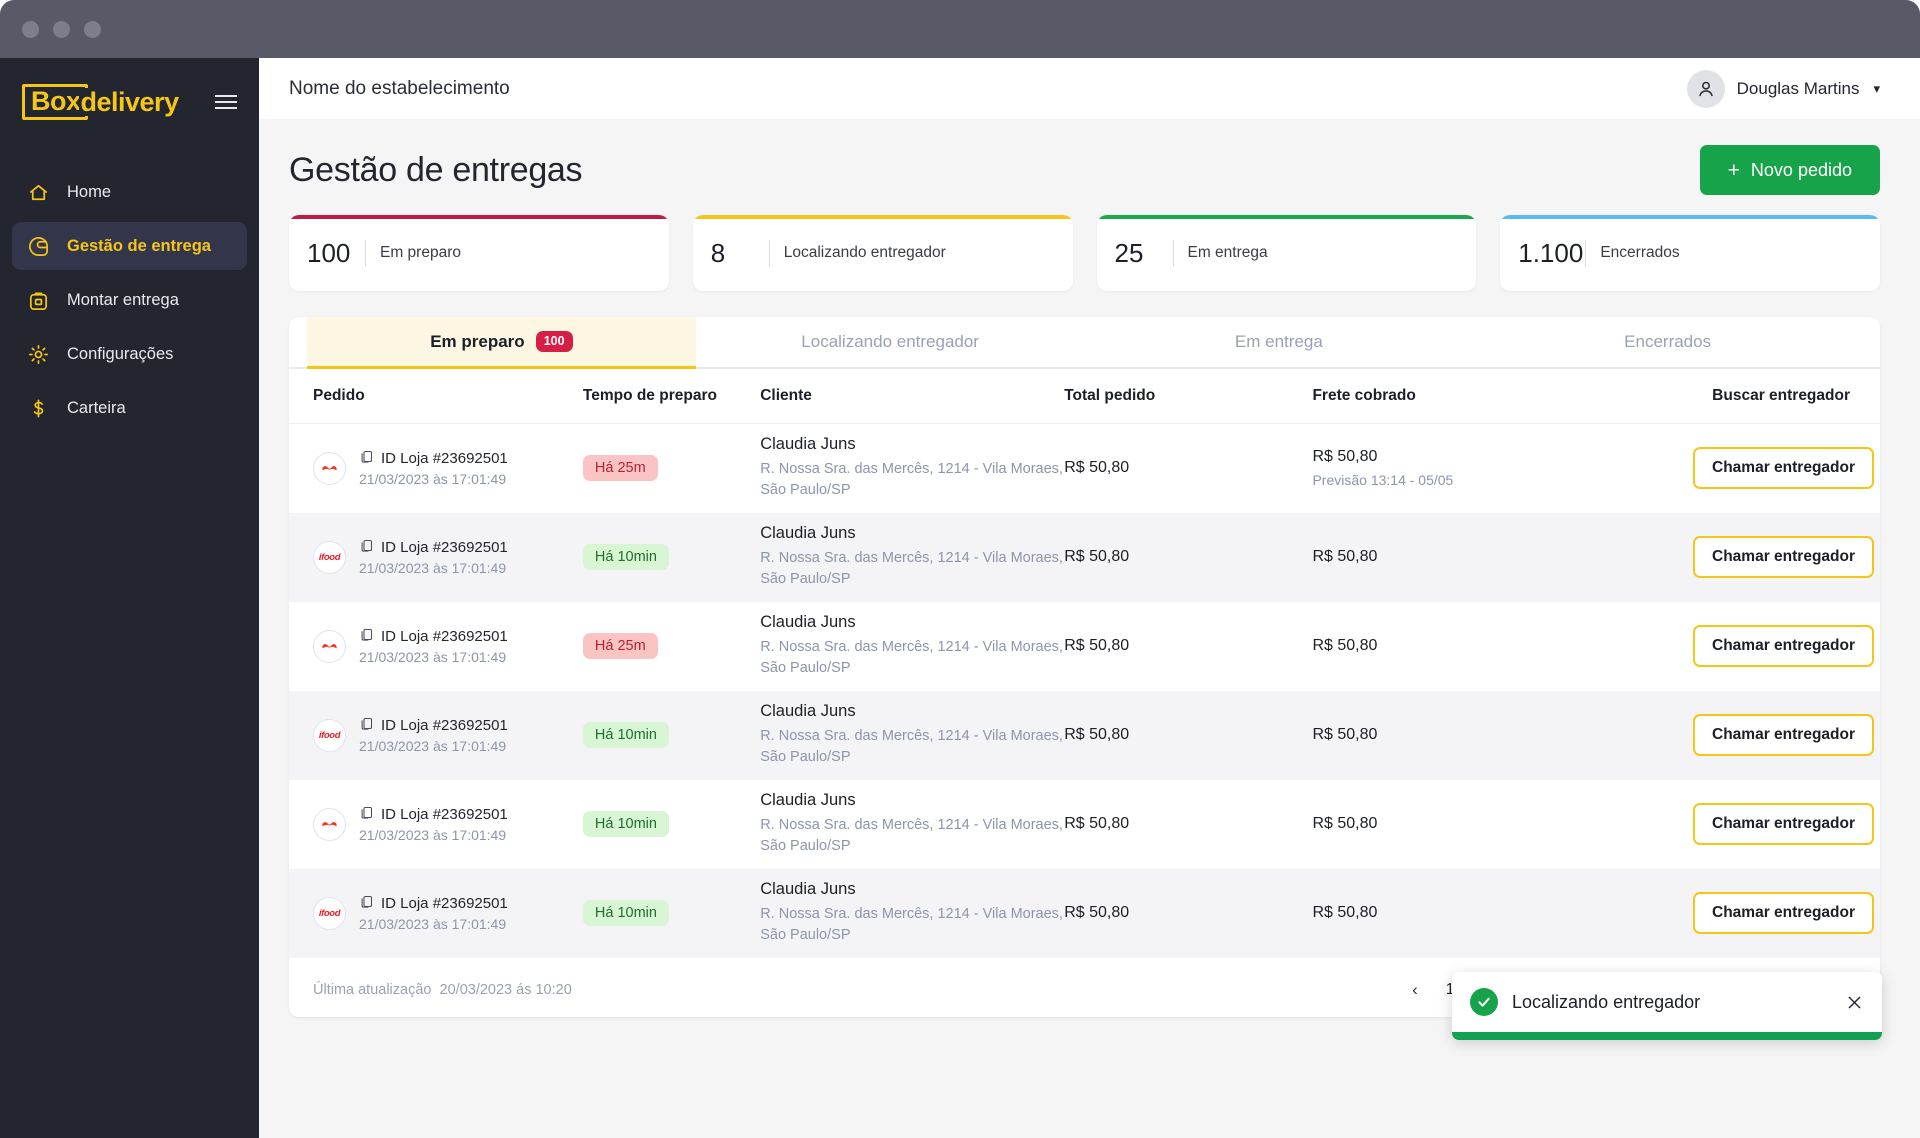 This screenshot has width=1920, height=1138. Describe the element at coordinates (30, 29) in the screenshot. I see `window-close-dot` at that location.